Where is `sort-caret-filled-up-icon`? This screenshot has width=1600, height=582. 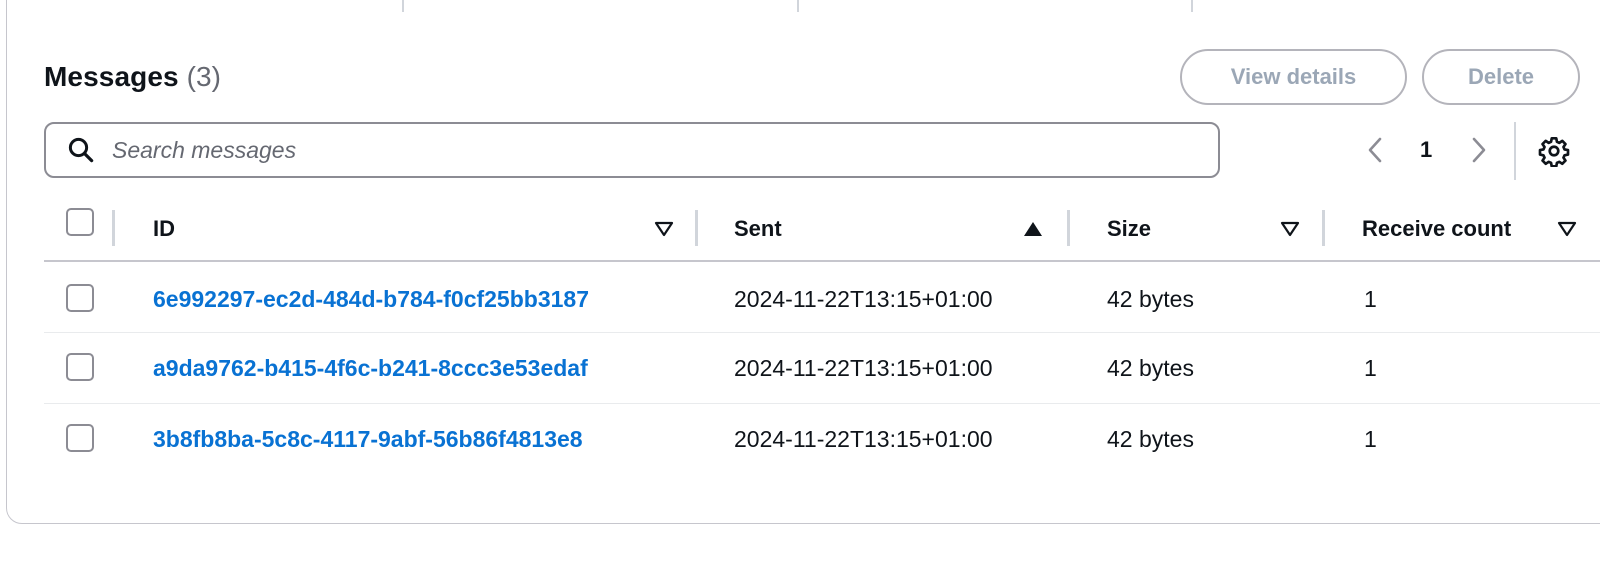 sort-caret-filled-up-icon is located at coordinates (1033, 229).